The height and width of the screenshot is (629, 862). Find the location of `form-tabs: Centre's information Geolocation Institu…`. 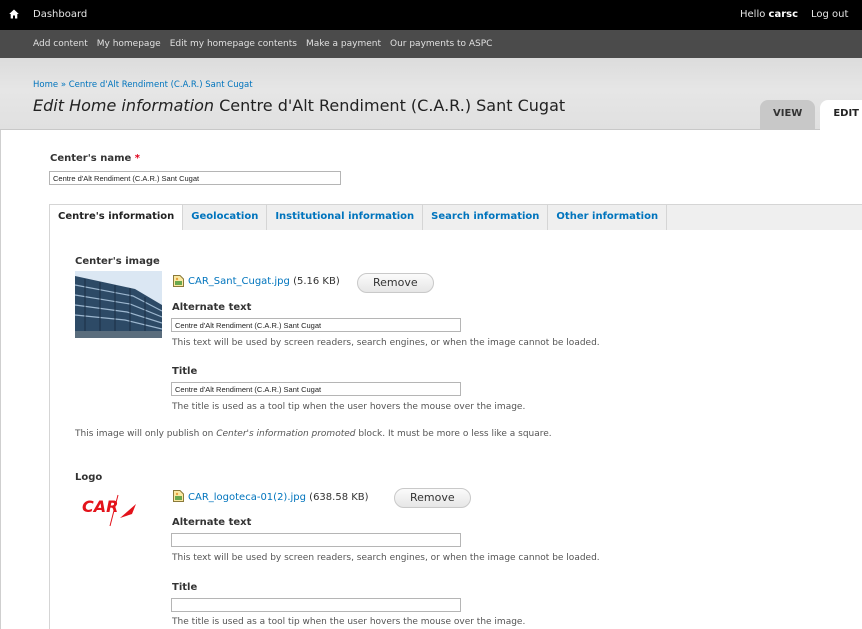

form-tabs: Centre's information Geolocation Institu… is located at coordinates (455, 218).